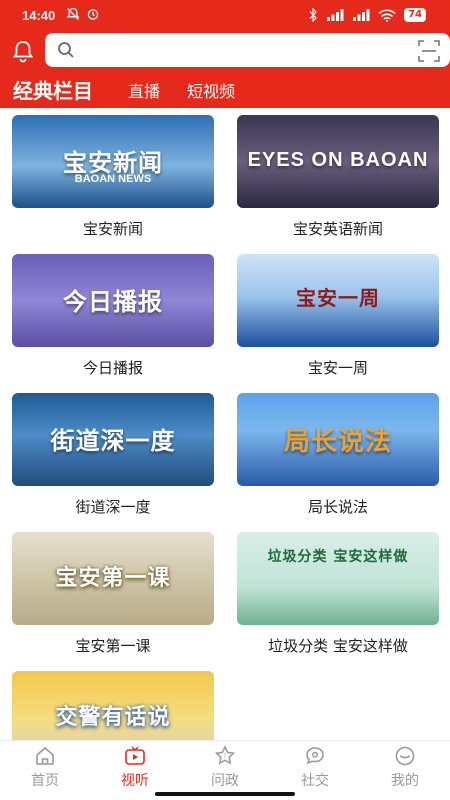 Image resolution: width=450 pixels, height=800 pixels. I want to click on program-card: 局长说法 局长说法, so click(338, 455).